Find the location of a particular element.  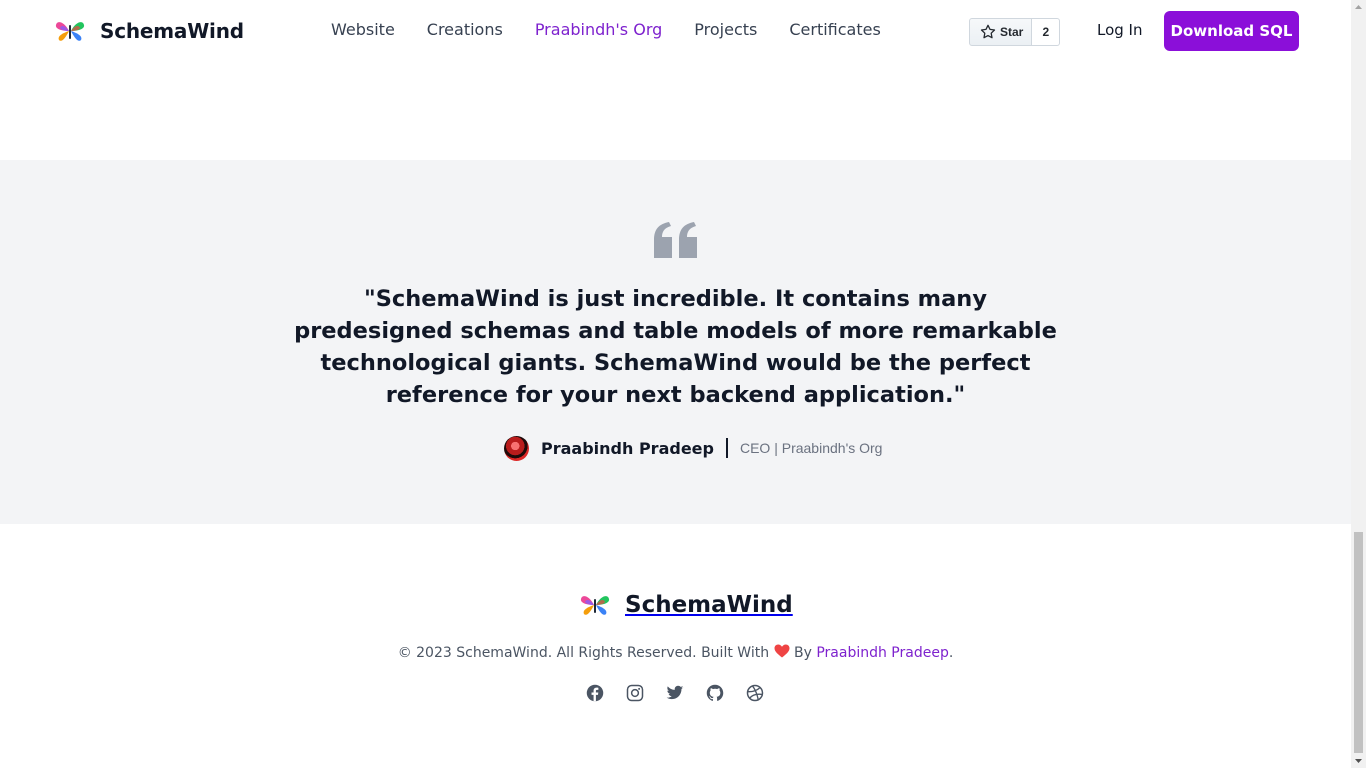

github-star-widget: Star 2 is located at coordinates (1015, 32).